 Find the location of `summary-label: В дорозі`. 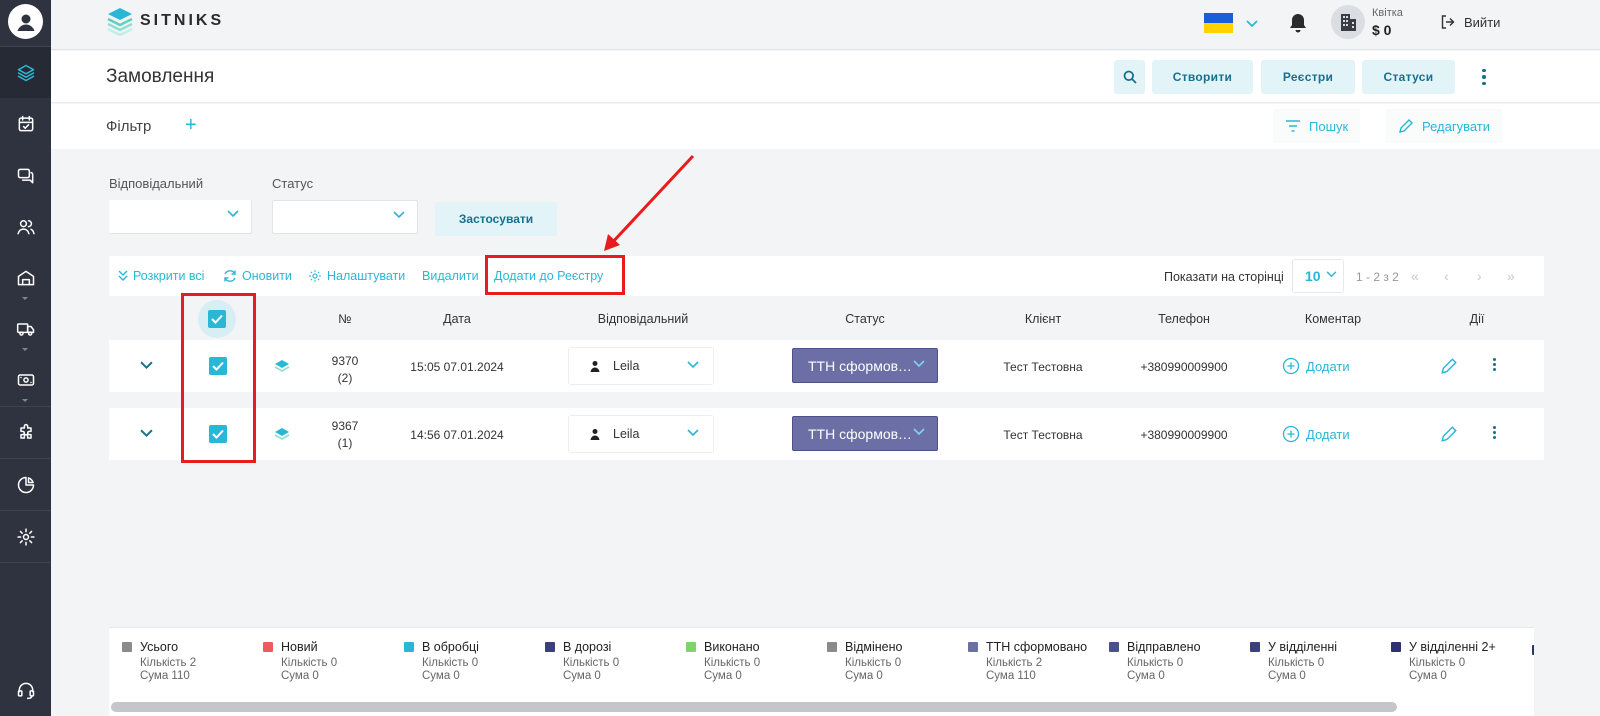

summary-label: В дорозі is located at coordinates (587, 647).